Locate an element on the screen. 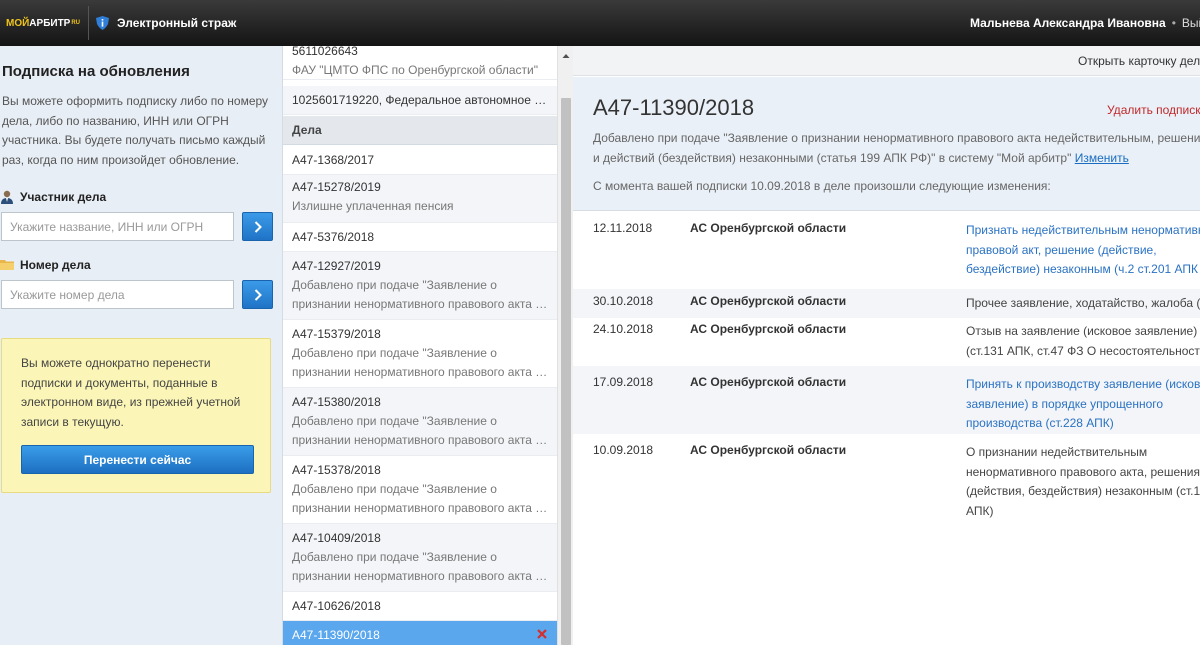 The height and width of the screenshot is (645, 1200). participant-label: Участник дела is located at coordinates (53, 197).